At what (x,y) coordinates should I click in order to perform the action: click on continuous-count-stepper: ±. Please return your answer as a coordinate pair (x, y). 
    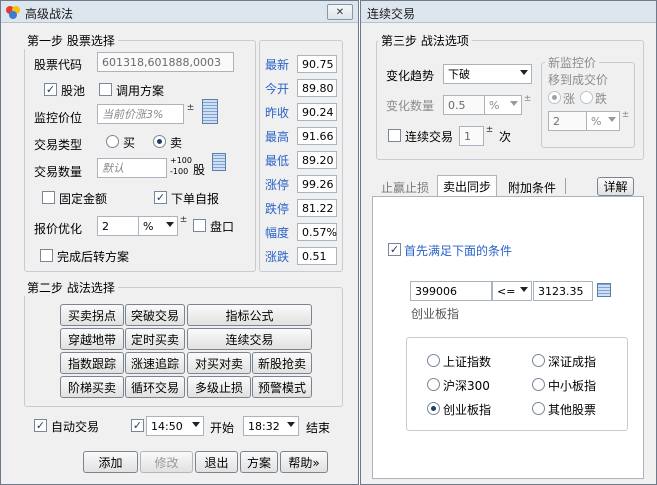
    Looking at the image, I should click on (489, 136).